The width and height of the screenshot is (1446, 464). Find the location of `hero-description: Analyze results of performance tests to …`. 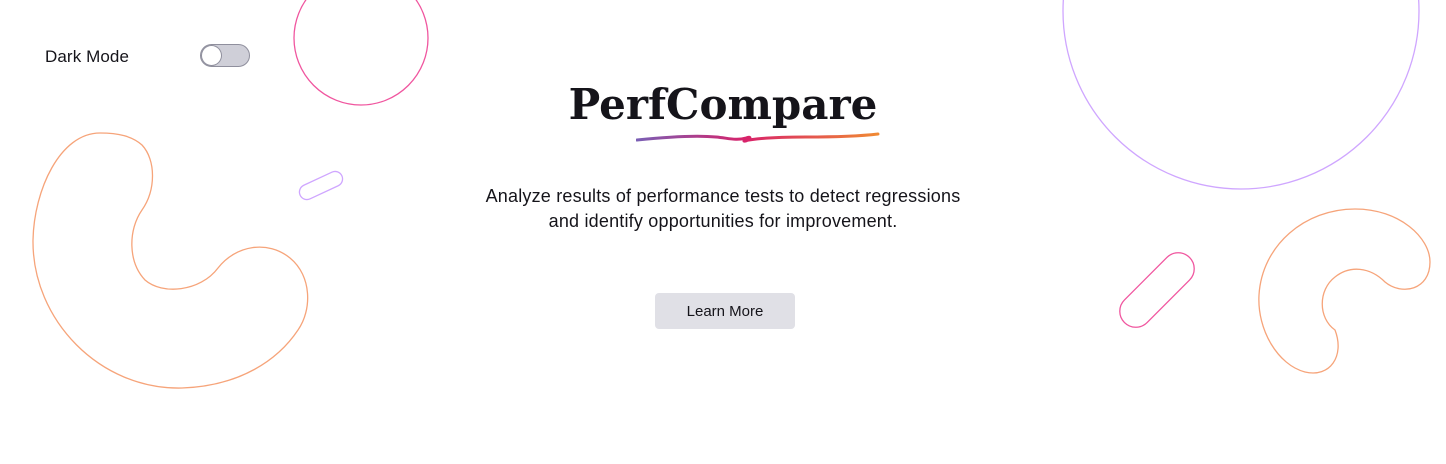

hero-description: Analyze results of performance tests to … is located at coordinates (723, 209).